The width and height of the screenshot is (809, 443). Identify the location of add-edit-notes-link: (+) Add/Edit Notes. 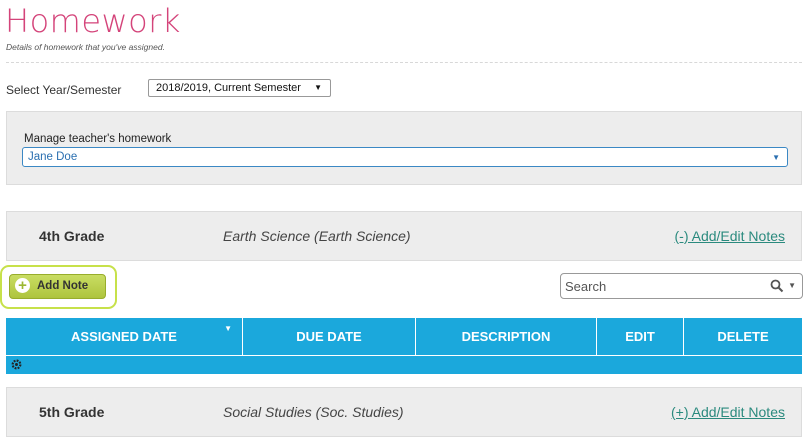
(728, 412).